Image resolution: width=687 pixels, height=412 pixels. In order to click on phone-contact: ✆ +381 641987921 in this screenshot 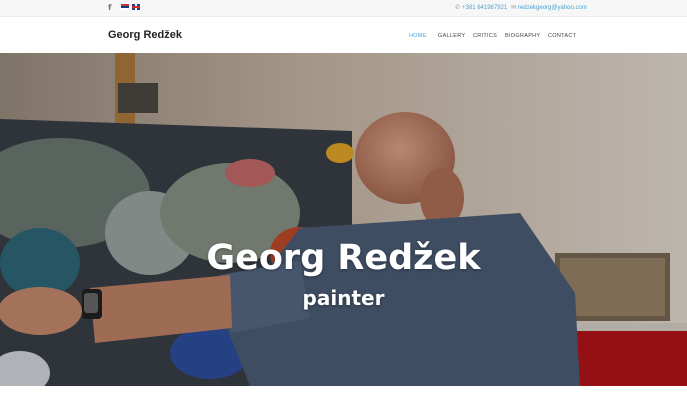, I will do `click(481, 8)`.